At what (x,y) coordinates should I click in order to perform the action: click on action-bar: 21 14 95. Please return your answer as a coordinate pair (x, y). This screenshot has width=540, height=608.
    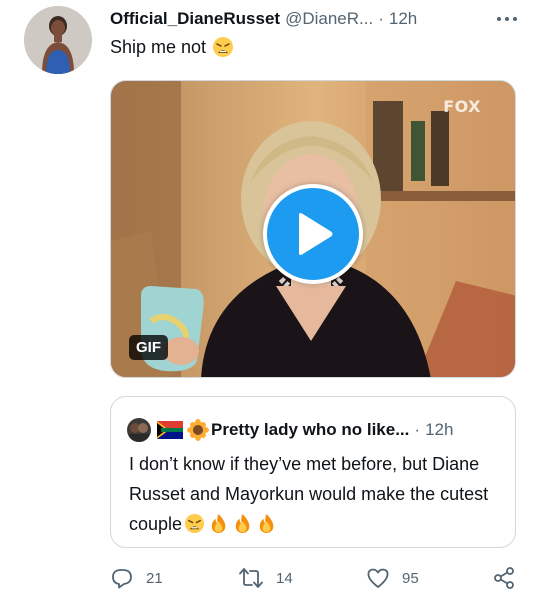
    Looking at the image, I should click on (315, 579).